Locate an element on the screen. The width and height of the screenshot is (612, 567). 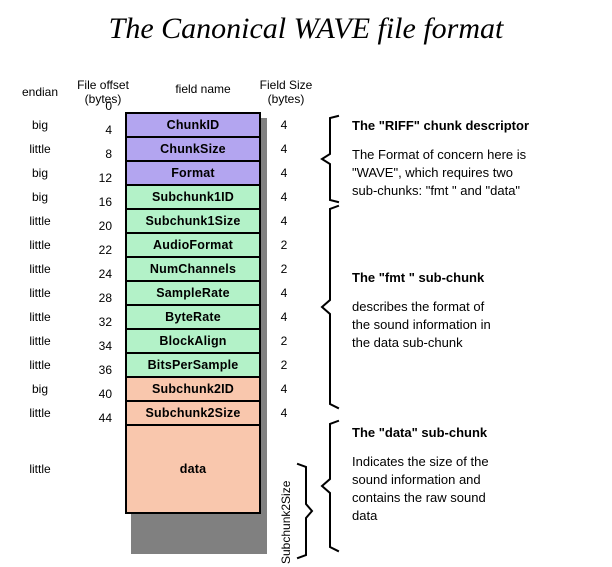
file-offset-32: 32 is located at coordinates (105, 322).